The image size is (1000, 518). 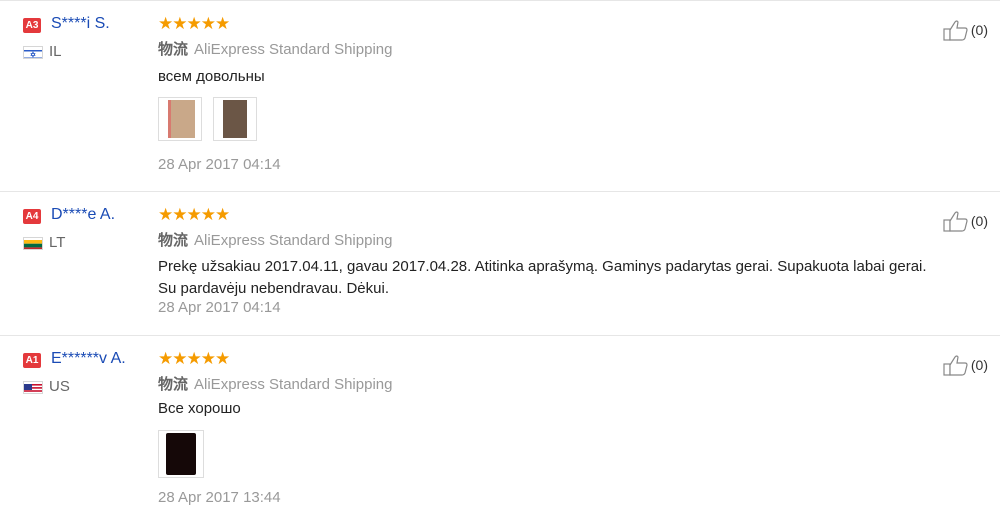 What do you see at coordinates (32, 25) in the screenshot?
I see `buyer-level-badge: A3` at bounding box center [32, 25].